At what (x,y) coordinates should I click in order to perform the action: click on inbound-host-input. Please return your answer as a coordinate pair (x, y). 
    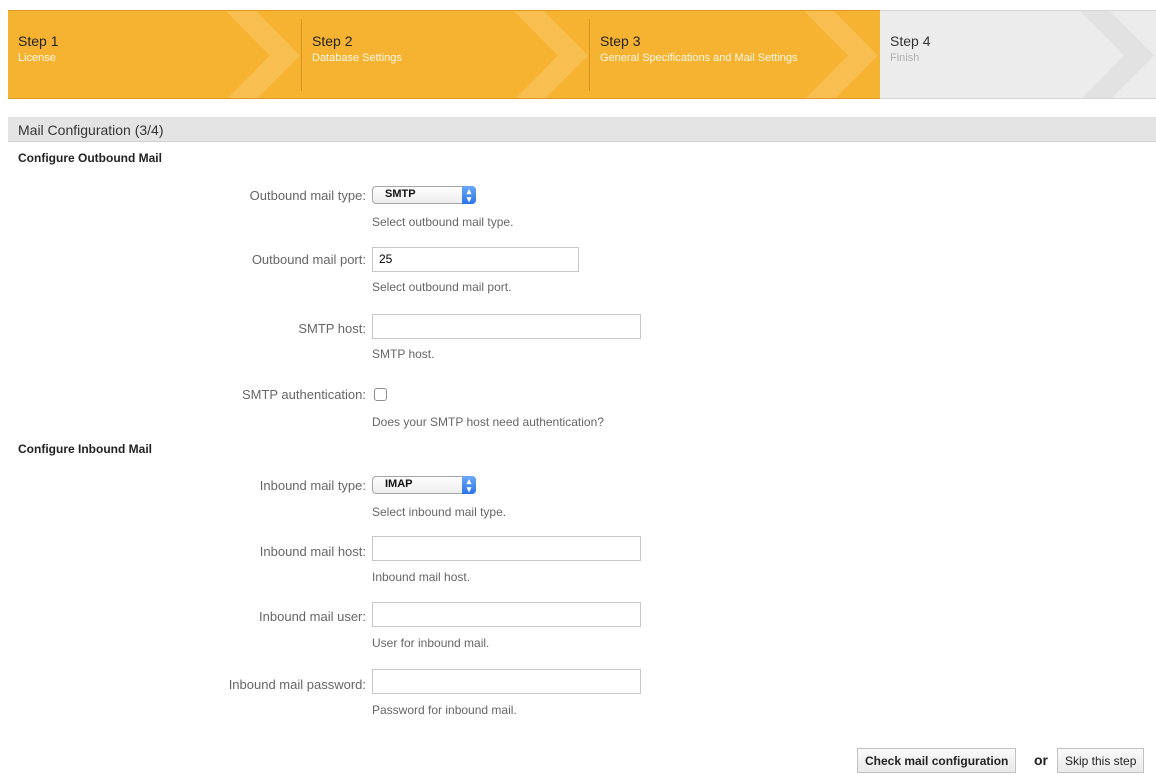
    Looking at the image, I should click on (506, 548).